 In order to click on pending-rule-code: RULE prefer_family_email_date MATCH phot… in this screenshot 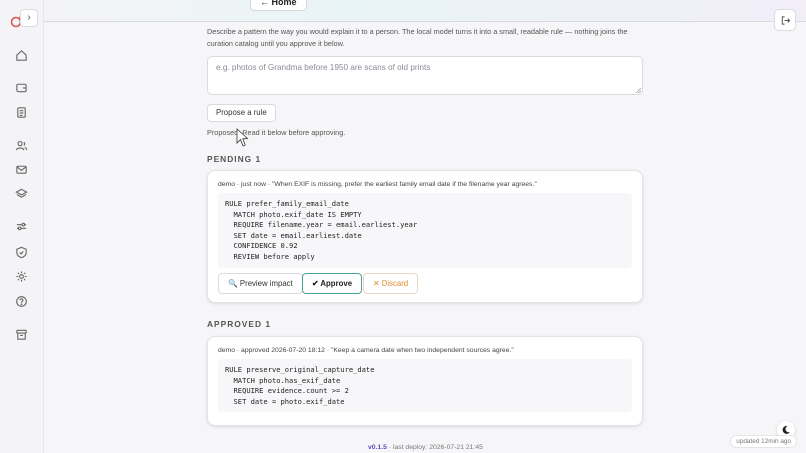, I will do `click(425, 230)`.